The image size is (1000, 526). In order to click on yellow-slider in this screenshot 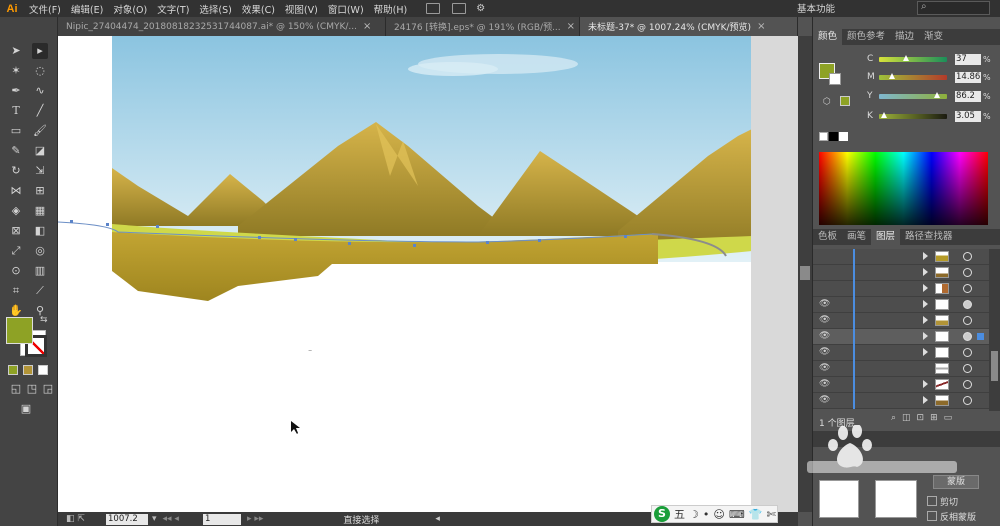, I will do `click(913, 95)`.